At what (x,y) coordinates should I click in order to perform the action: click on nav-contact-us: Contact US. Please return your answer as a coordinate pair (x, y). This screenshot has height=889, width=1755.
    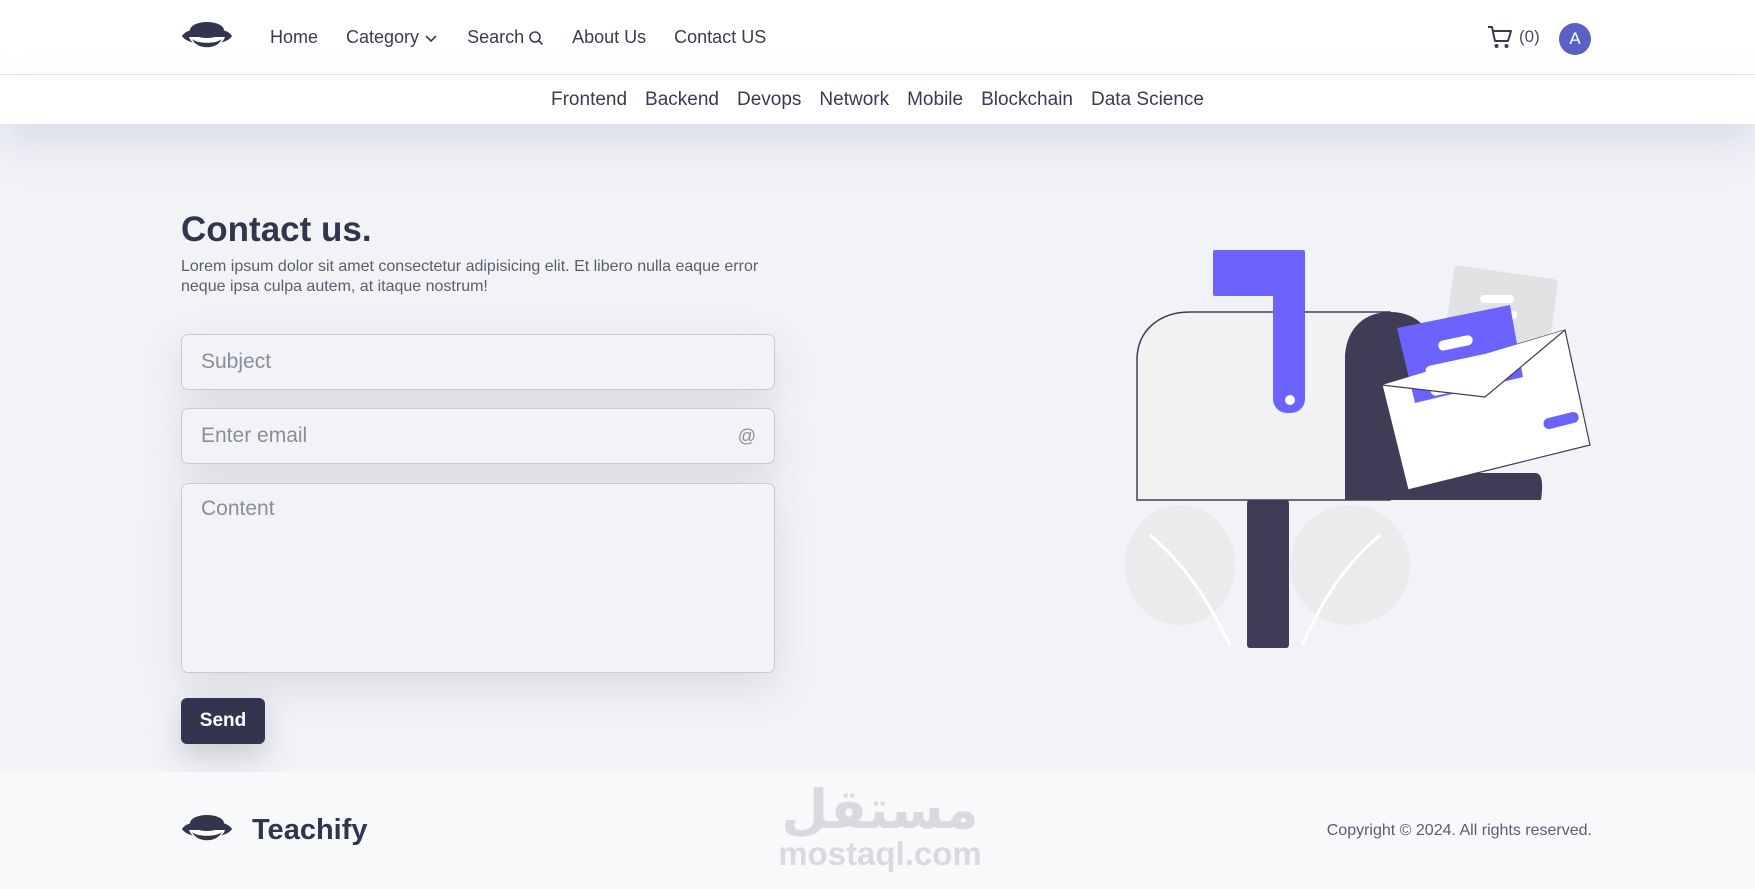
    Looking at the image, I should click on (720, 37).